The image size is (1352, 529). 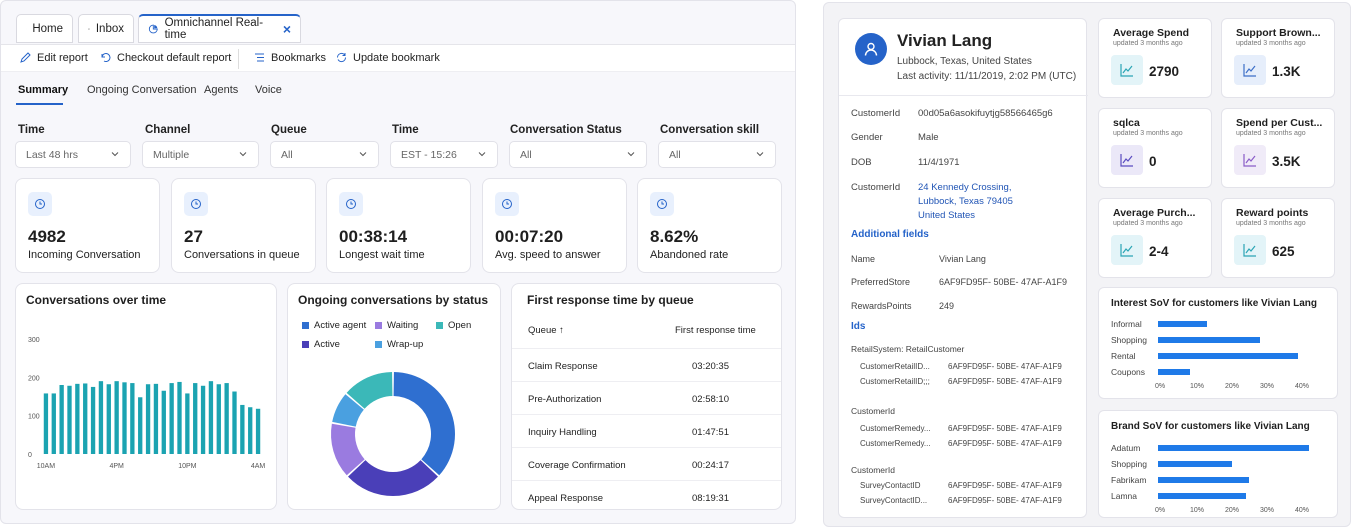 I want to click on update-bookmark-button: Update bookmark, so click(x=387, y=57).